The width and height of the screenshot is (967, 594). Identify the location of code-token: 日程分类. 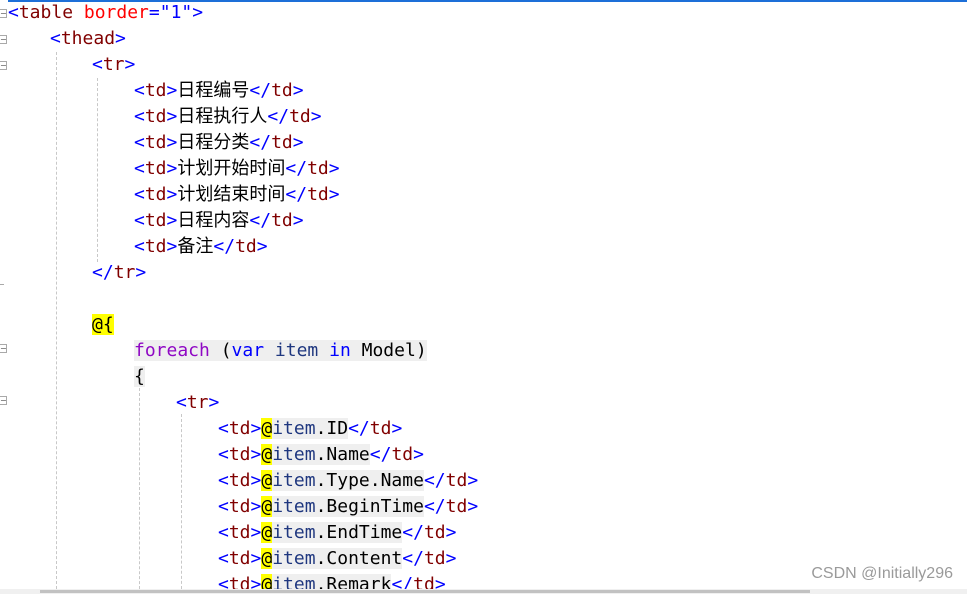
(213, 142).